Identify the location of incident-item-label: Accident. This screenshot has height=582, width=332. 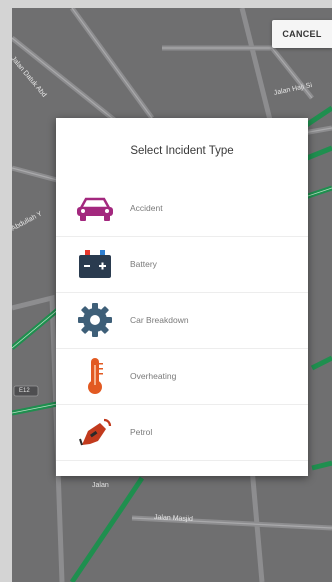
(146, 208).